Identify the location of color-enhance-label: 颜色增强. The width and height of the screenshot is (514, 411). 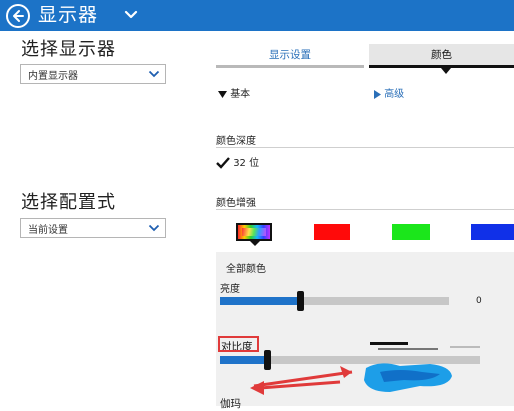
(236, 203).